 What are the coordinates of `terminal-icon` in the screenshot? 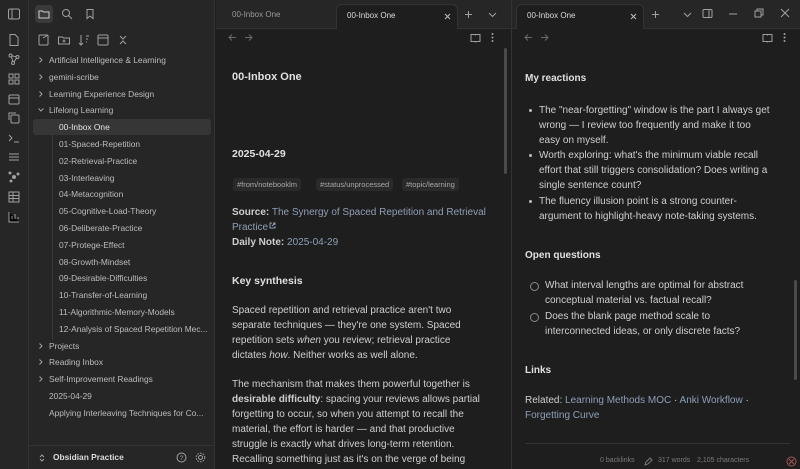 It's located at (14, 138).